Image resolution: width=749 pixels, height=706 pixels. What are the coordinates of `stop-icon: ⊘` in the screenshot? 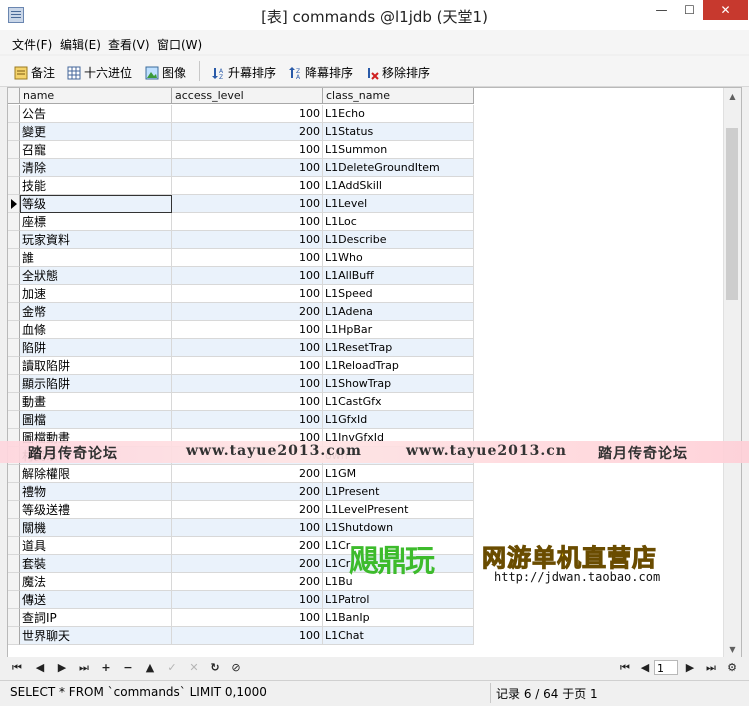 It's located at (236, 667).